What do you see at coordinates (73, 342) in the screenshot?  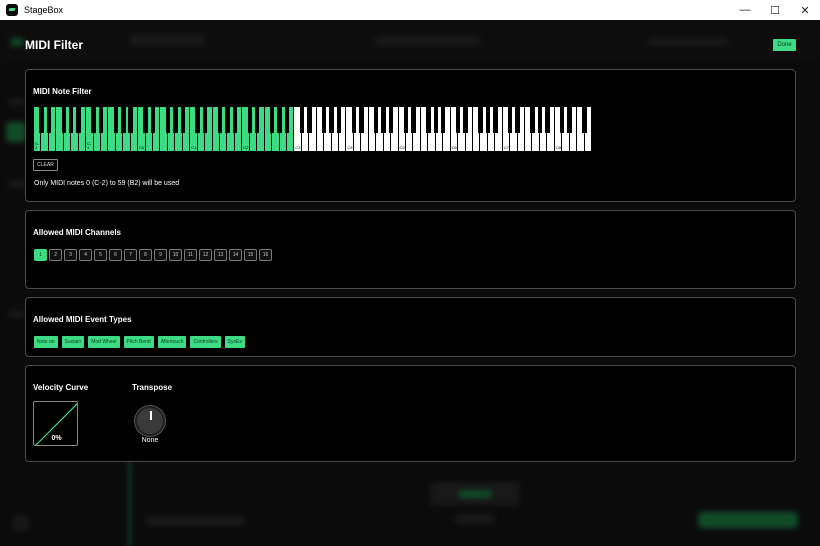 I see `event-type-button: Sustain` at bounding box center [73, 342].